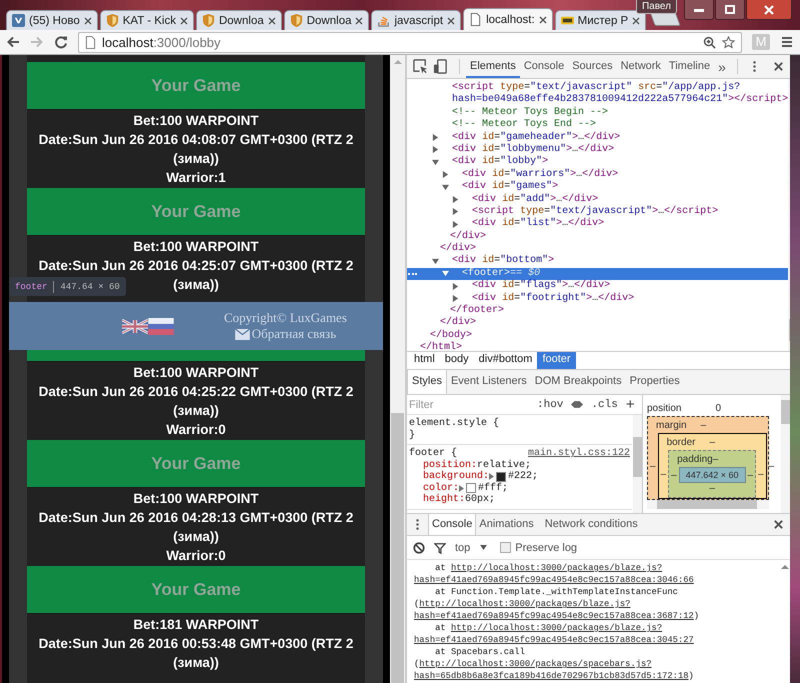 This screenshot has height=683, width=800. I want to click on minimize-button, so click(699, 10).